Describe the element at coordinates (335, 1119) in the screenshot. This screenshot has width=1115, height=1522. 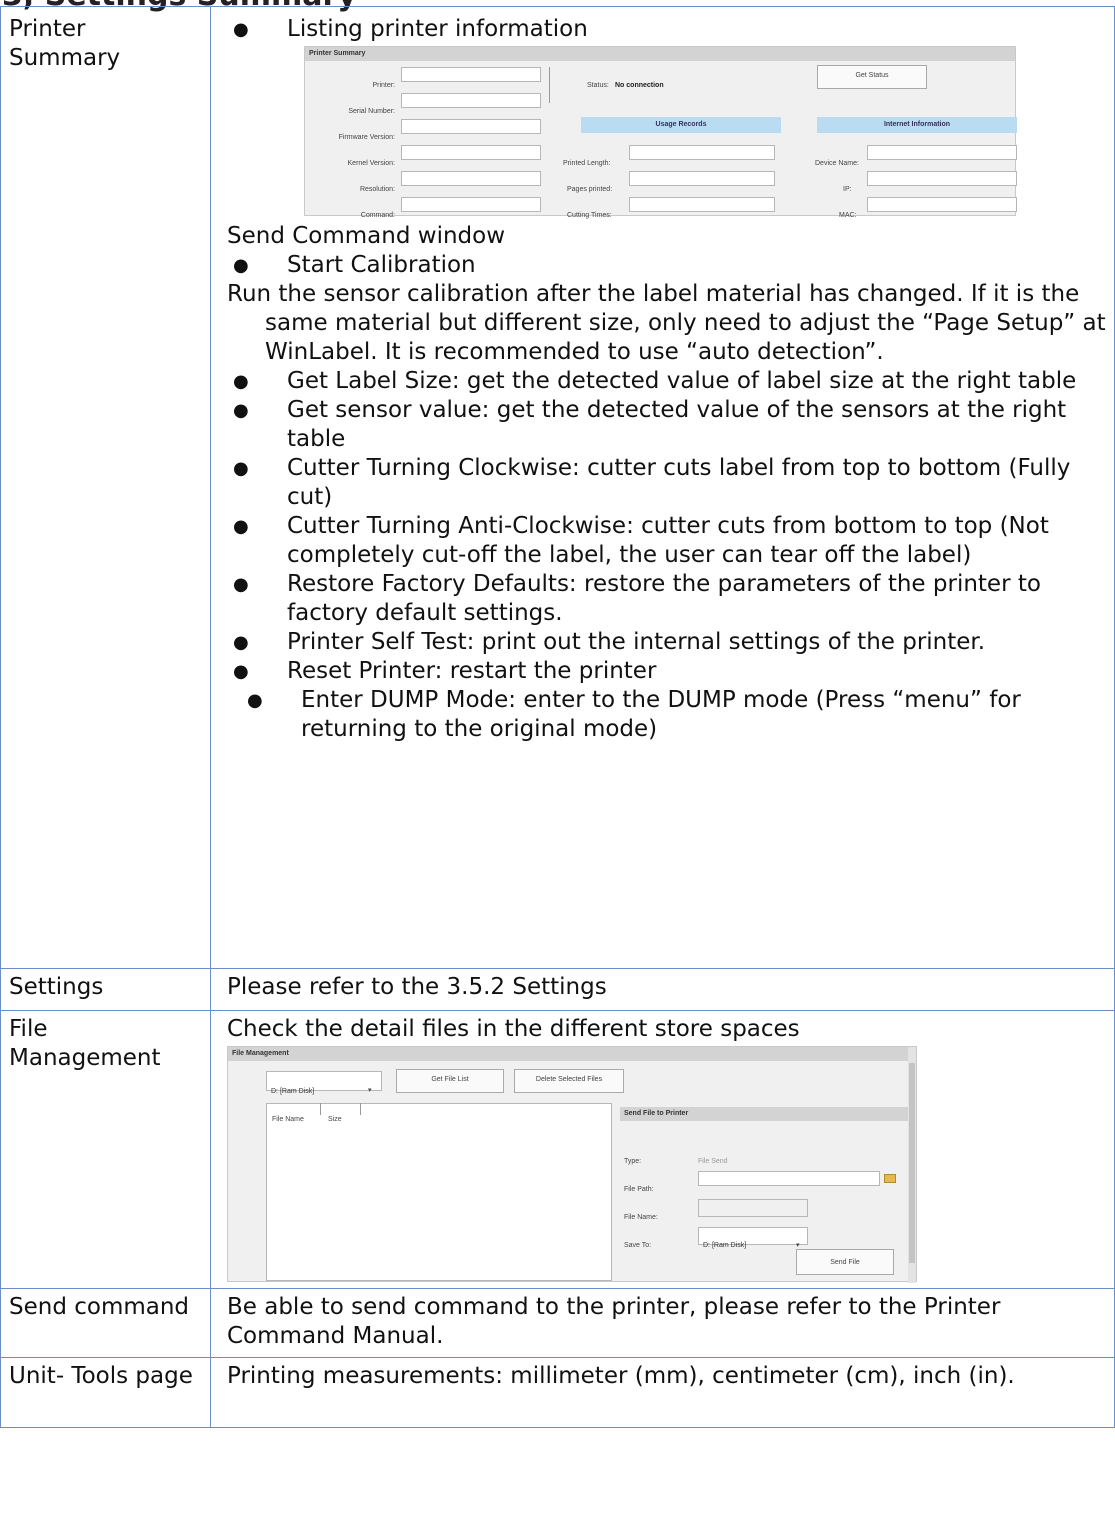
I see `col-size: Size` at that location.